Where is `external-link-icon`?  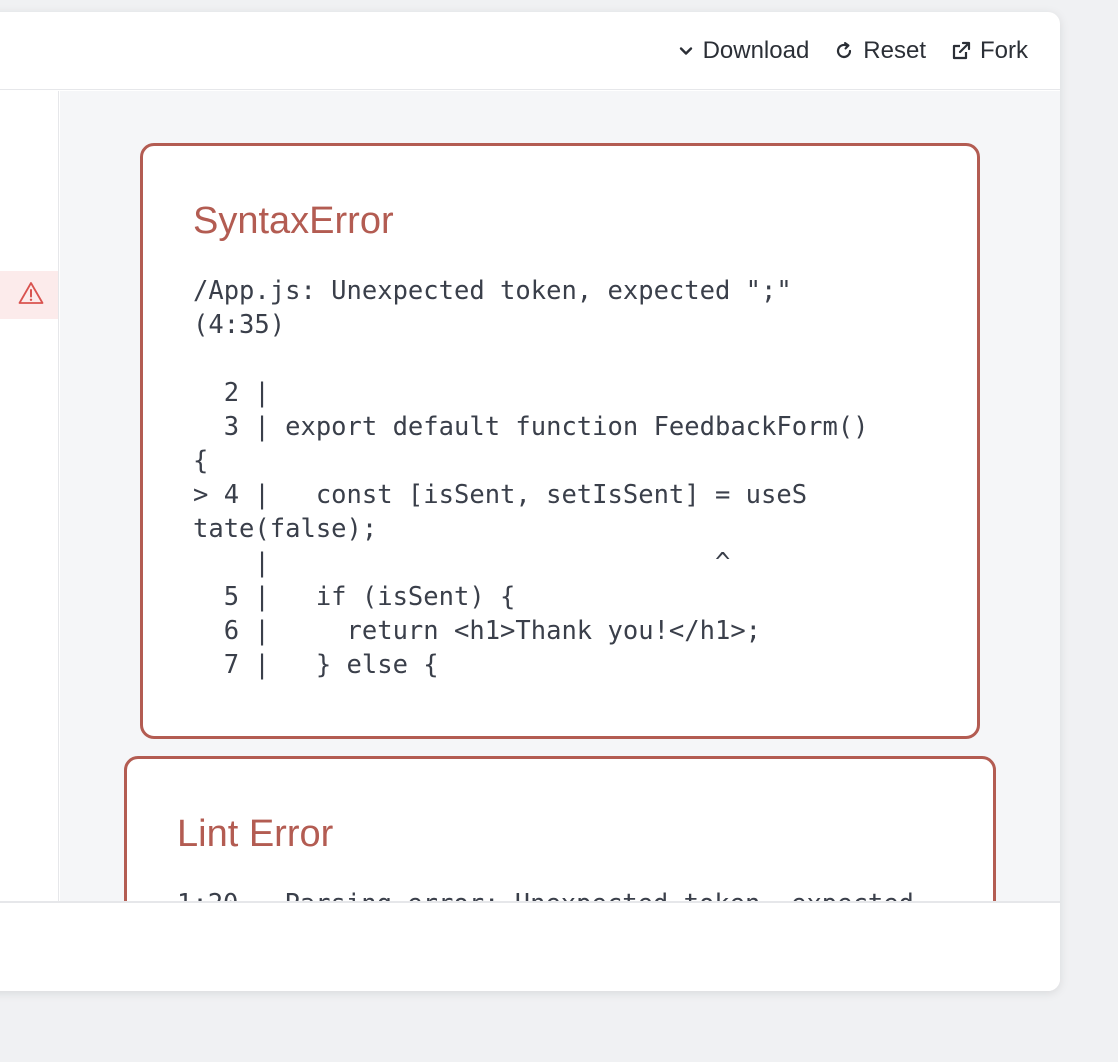
external-link-icon is located at coordinates (961, 51).